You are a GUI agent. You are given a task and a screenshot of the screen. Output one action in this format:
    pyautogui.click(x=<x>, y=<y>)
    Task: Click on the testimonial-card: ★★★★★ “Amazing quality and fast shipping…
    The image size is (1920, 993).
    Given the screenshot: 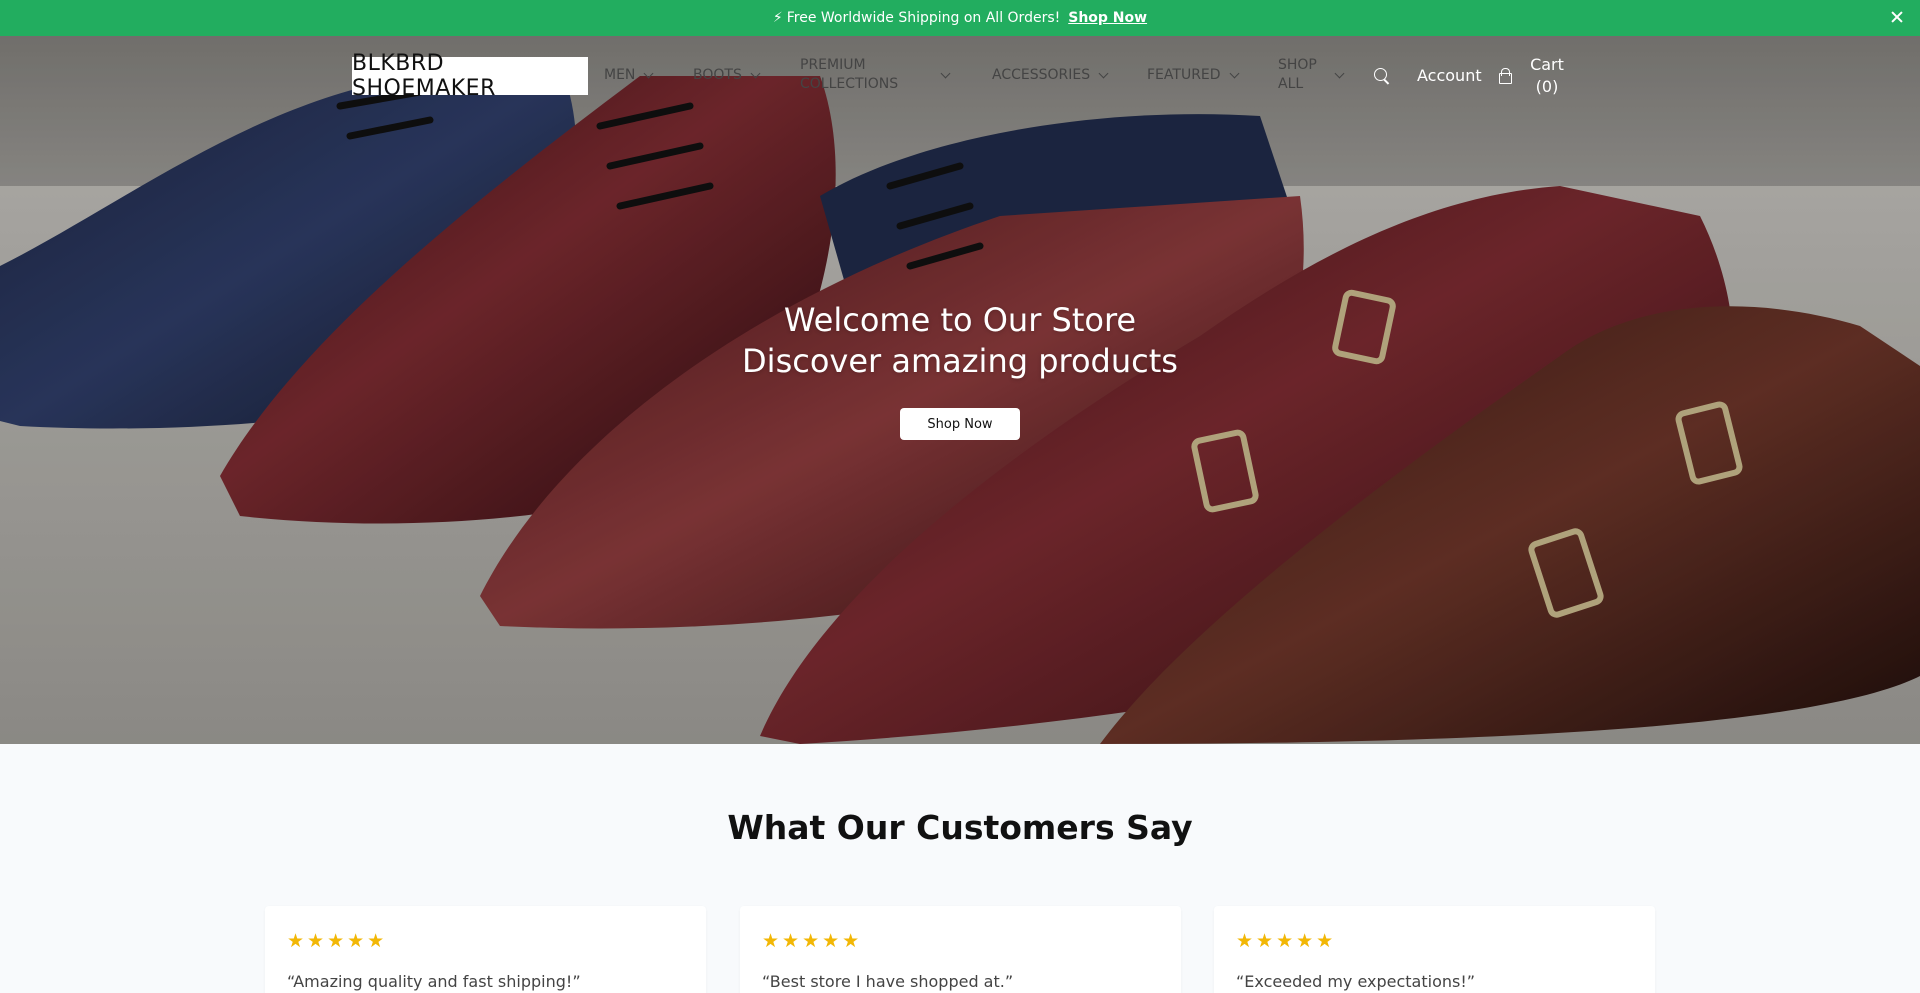 What is the action you would take?
    pyautogui.click(x=485, y=949)
    